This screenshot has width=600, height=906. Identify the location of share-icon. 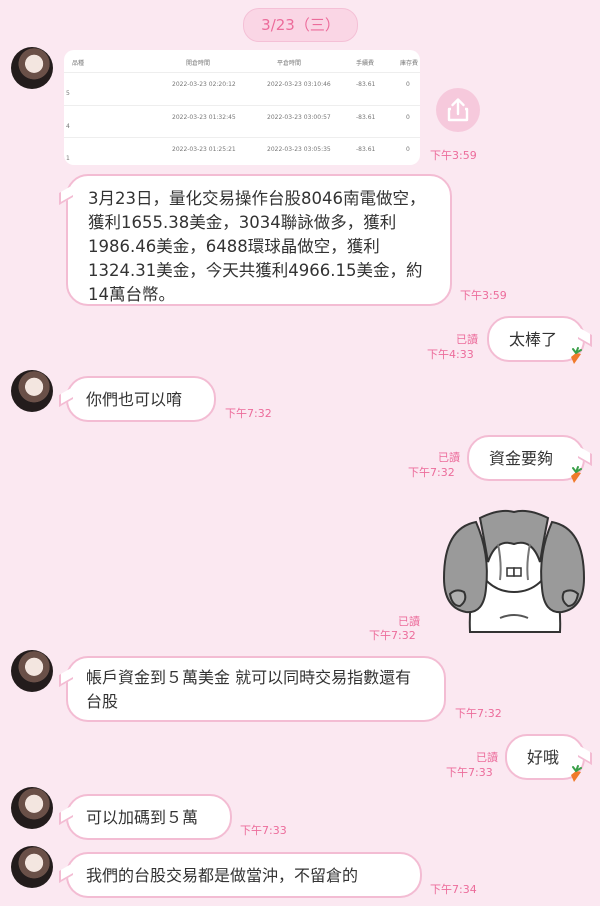
(458, 110).